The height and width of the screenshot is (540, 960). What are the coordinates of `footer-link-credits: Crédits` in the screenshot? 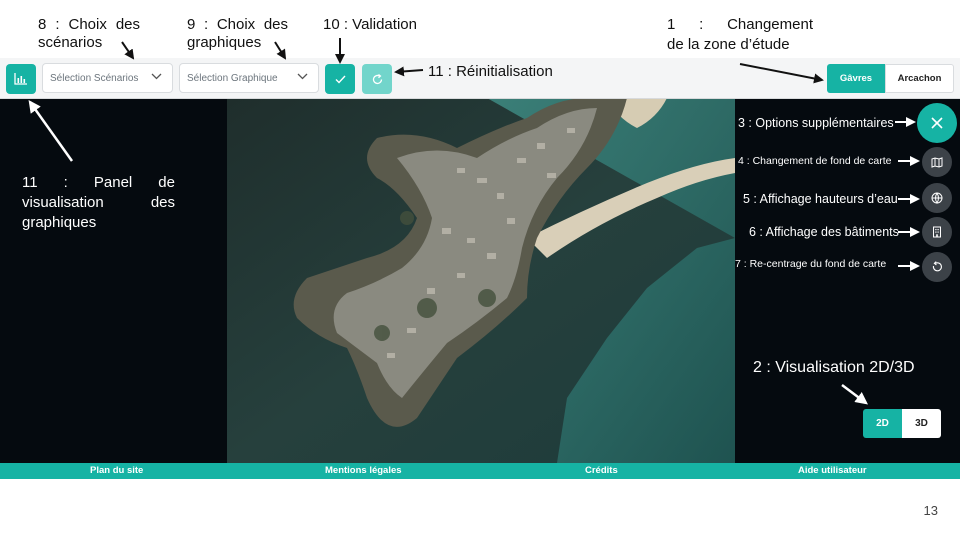 It's located at (601, 471).